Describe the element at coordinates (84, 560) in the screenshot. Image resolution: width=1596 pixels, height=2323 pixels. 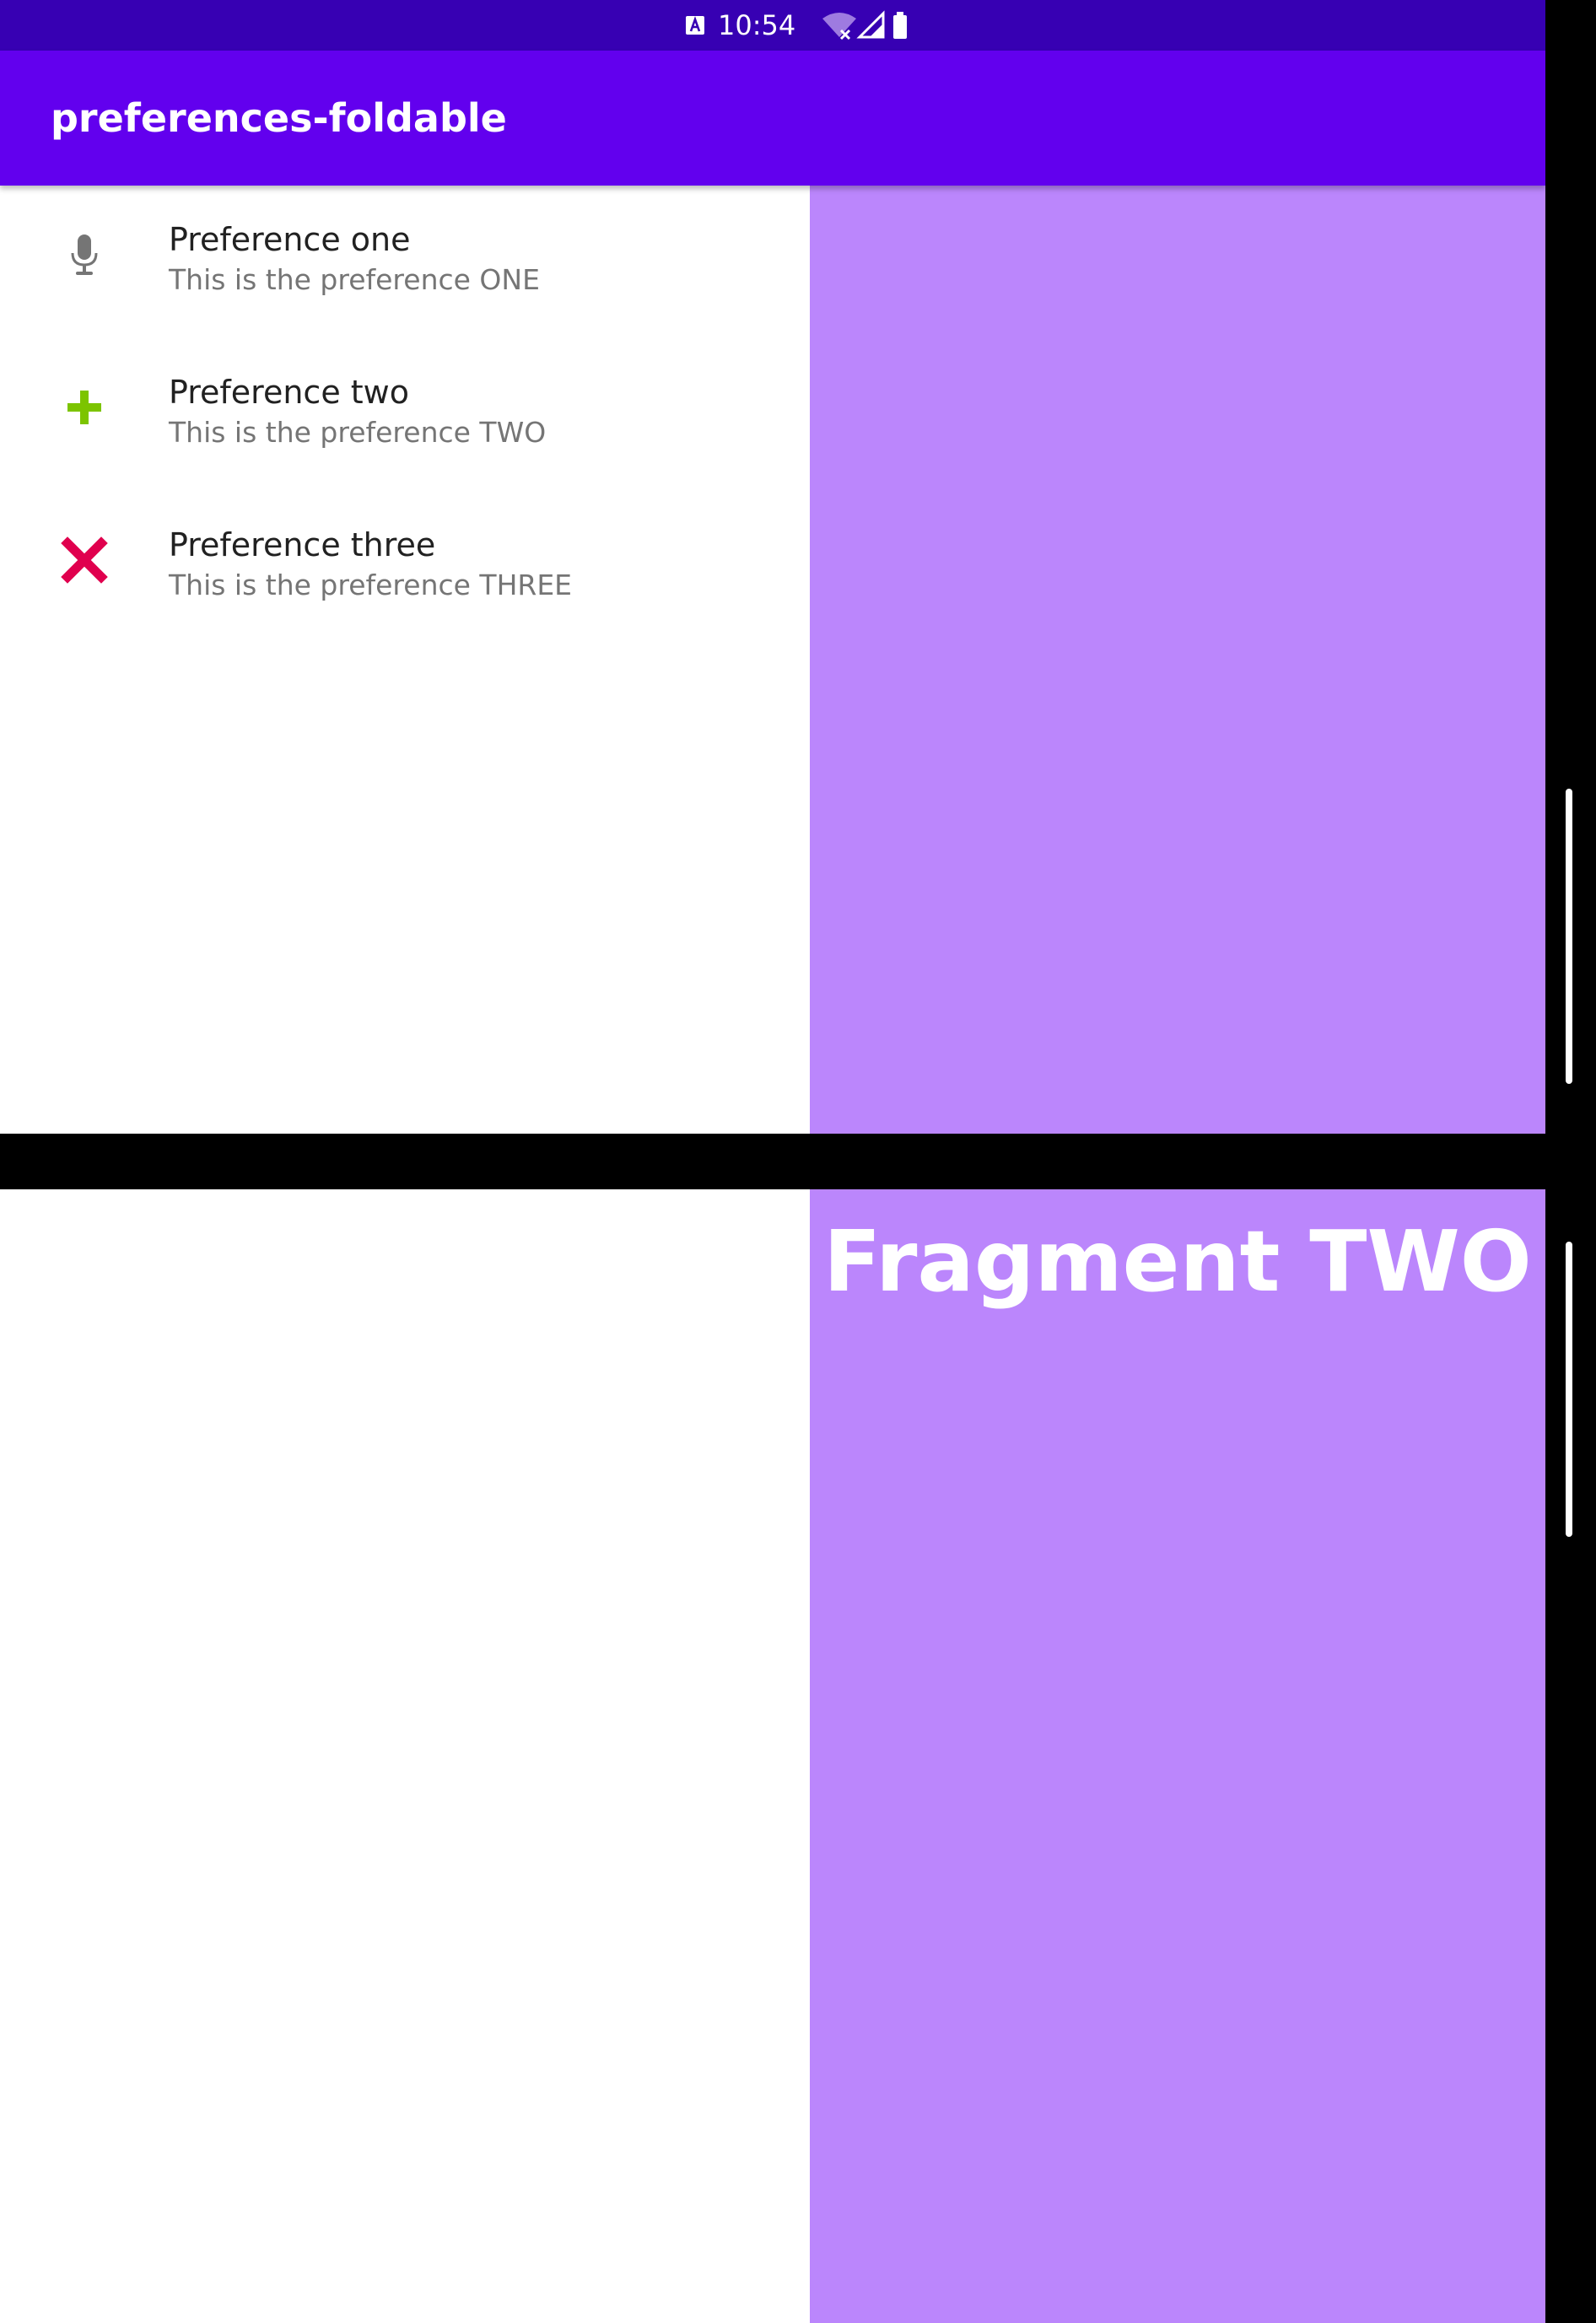
I see `close-x-icon` at that location.